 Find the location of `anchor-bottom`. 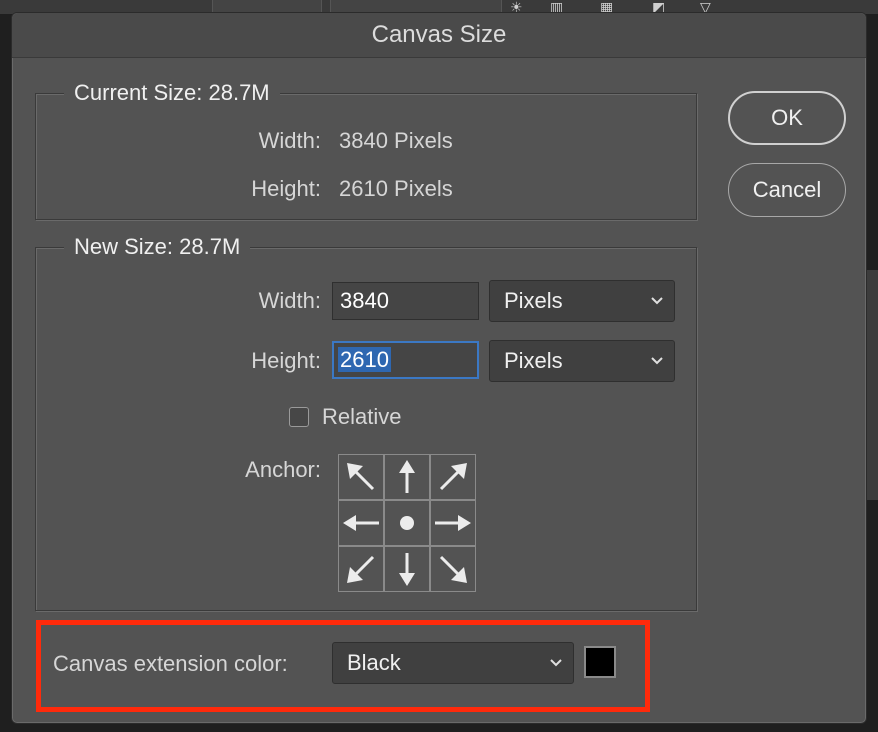

anchor-bottom is located at coordinates (407, 569).